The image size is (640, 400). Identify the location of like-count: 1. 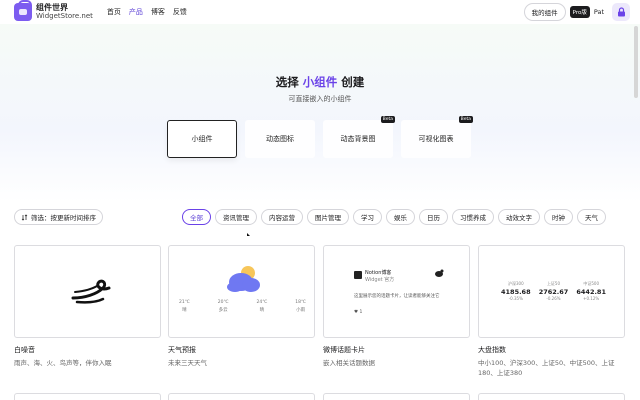
(361, 312).